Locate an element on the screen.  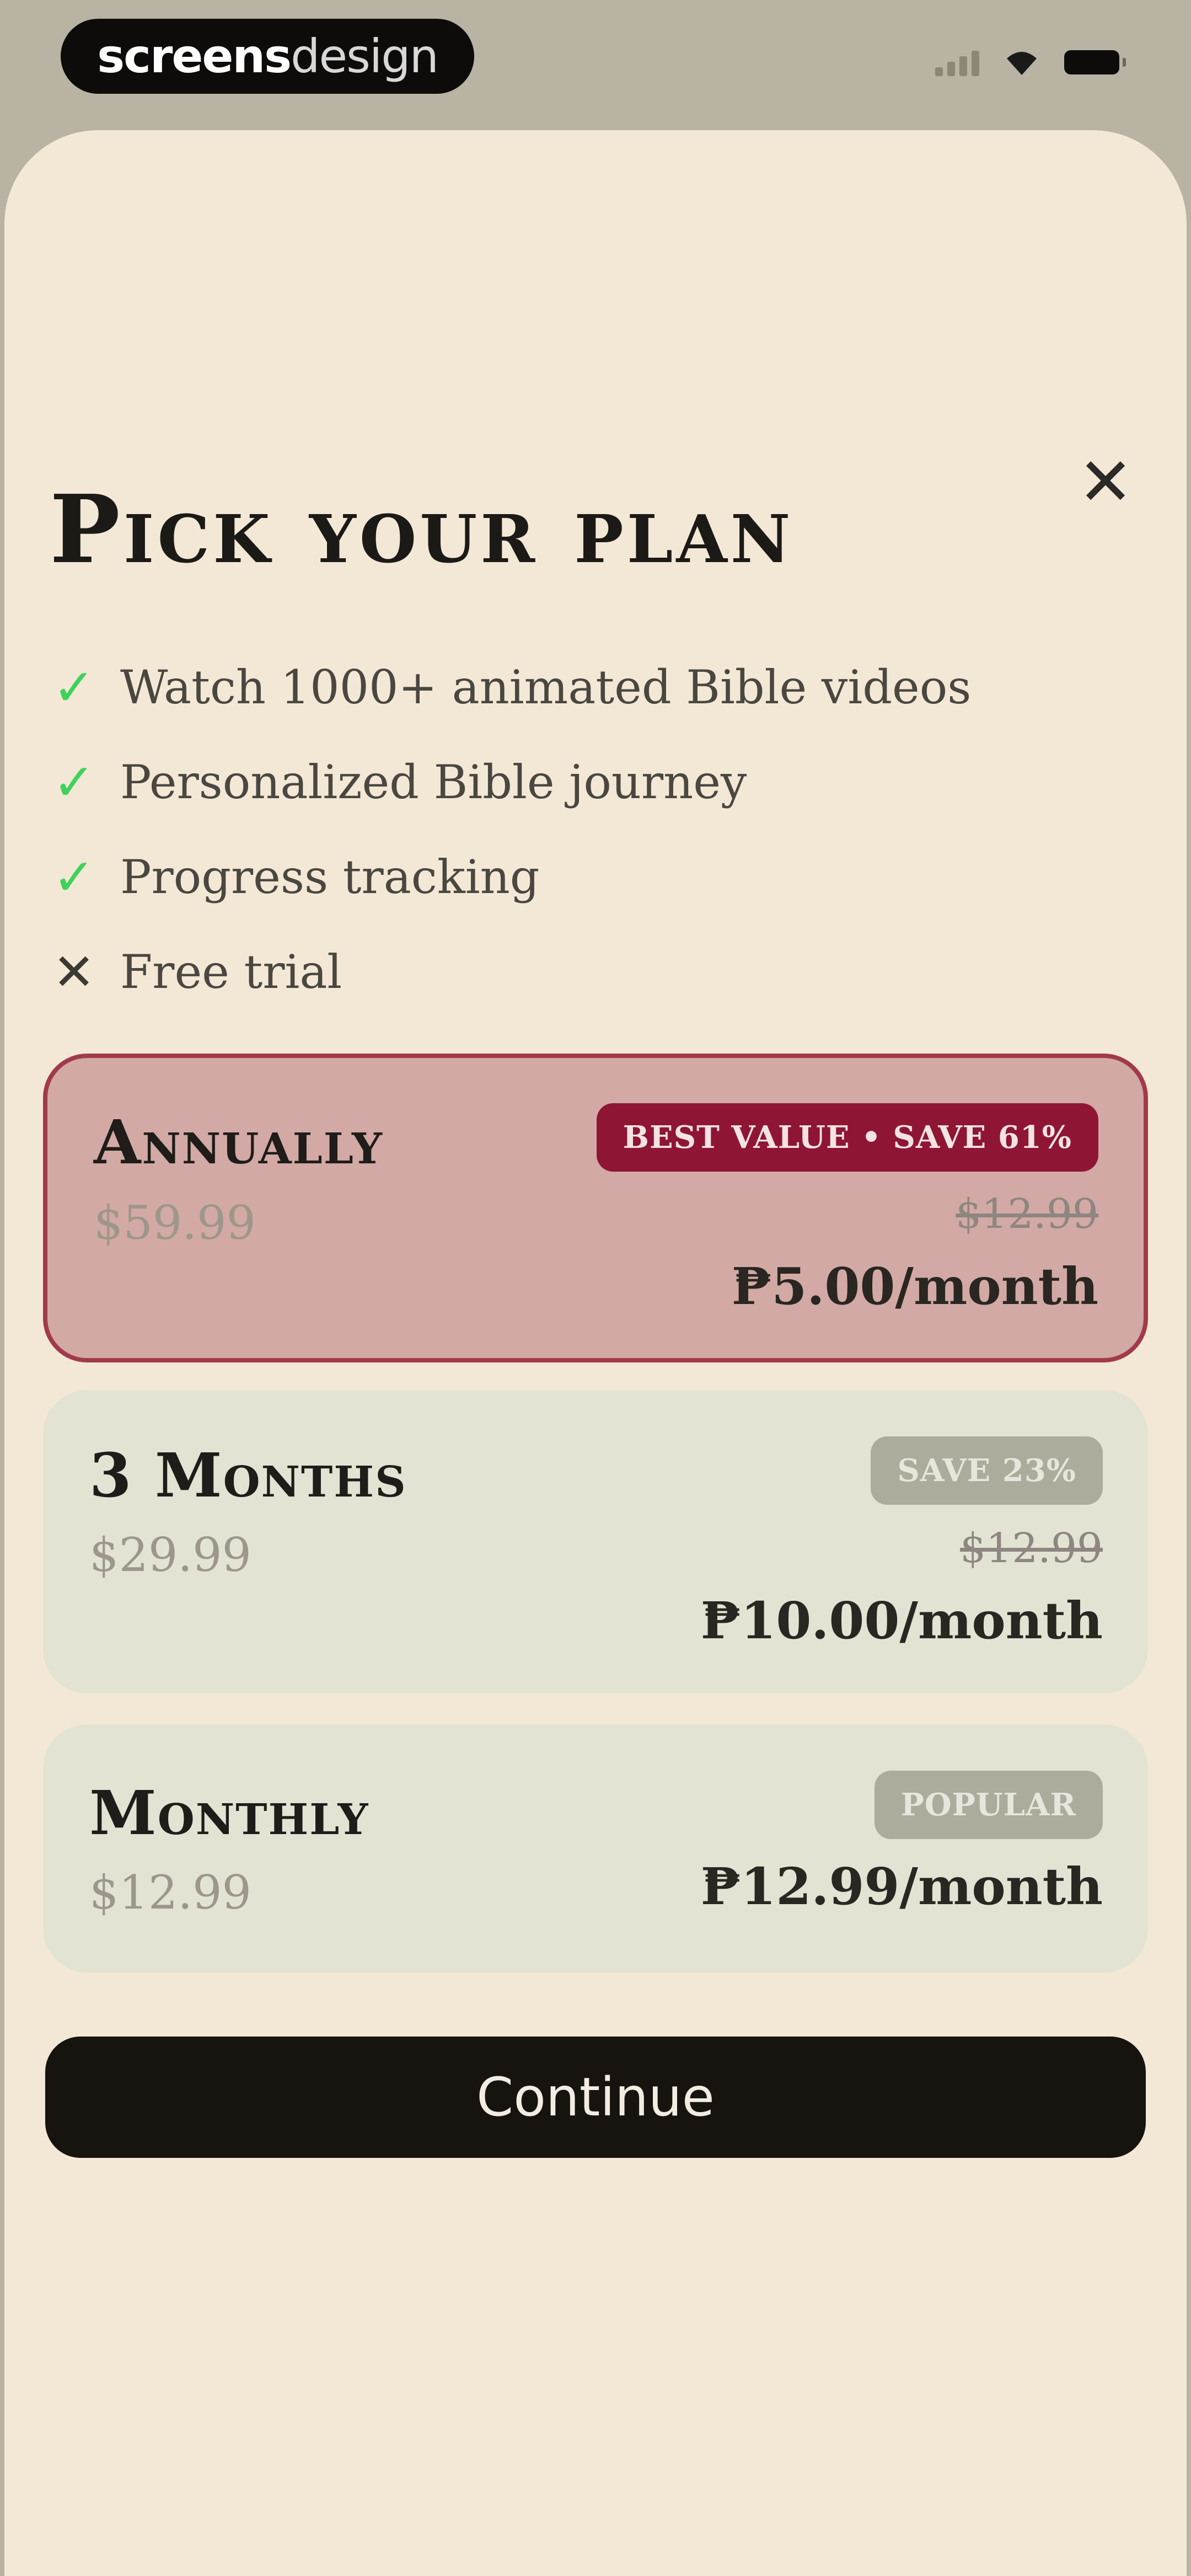
feature-text: Progress tracking is located at coordinates (330, 877).